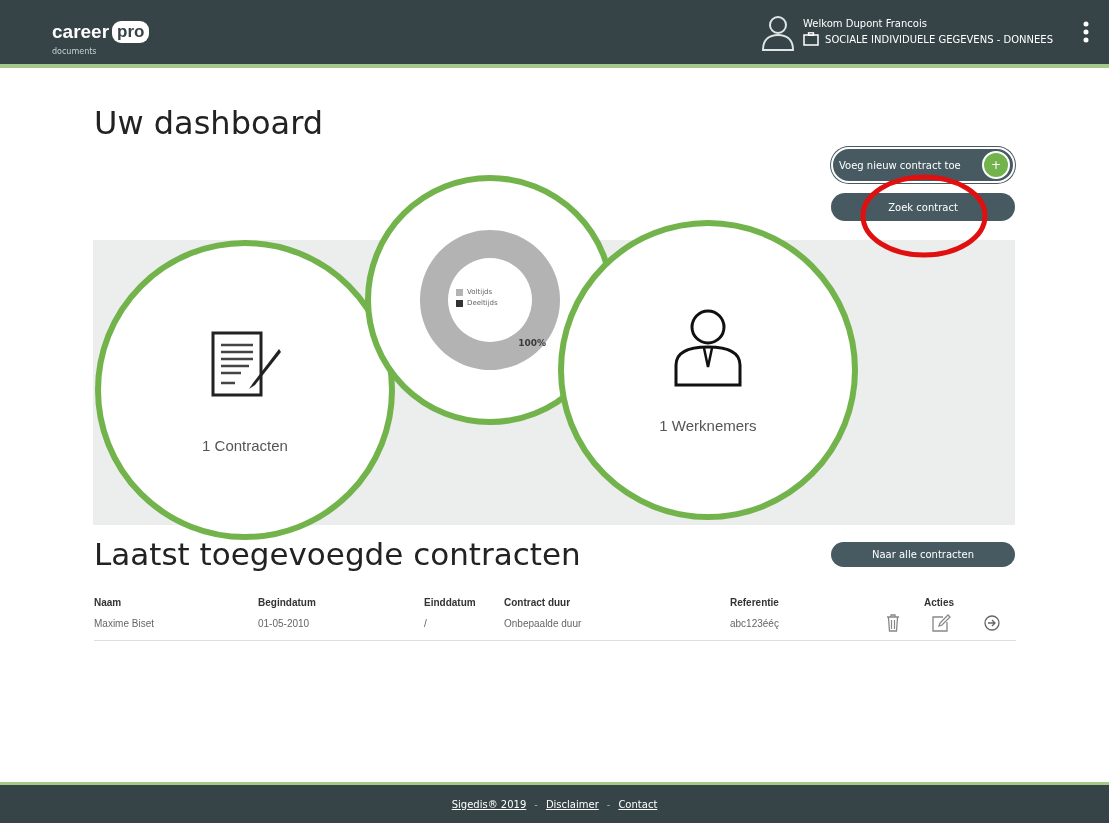  Describe the element at coordinates (939, 39) in the screenshot. I see `employer-name: SOCIALE INDIVIDUELE GEGEVENS - DONNEES` at that location.